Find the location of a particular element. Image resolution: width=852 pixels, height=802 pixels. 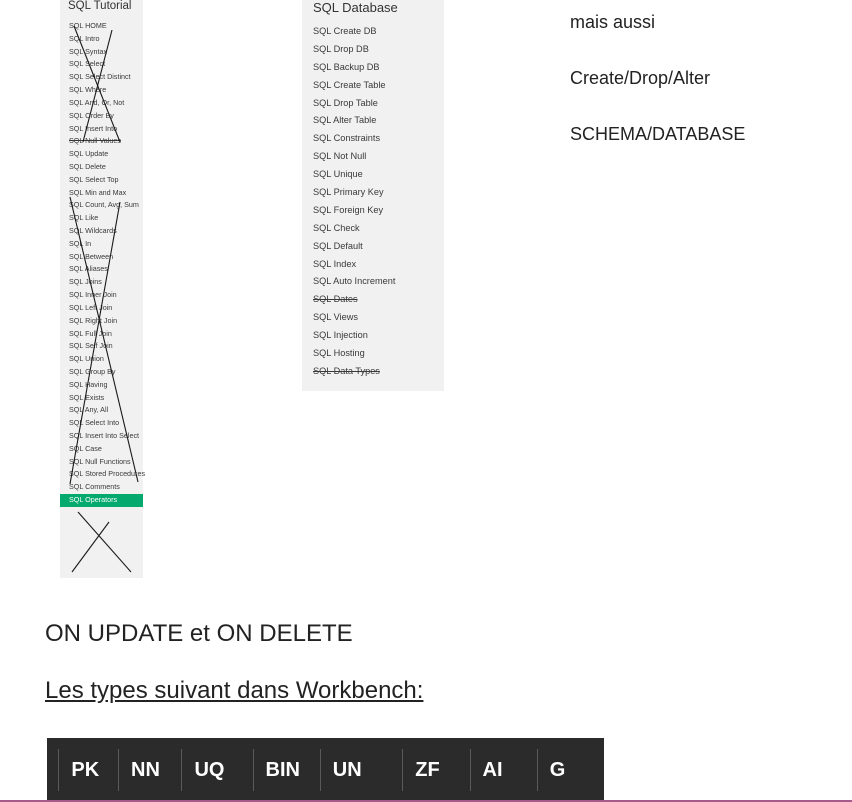

tutorial-menu-item: SQL Full Join is located at coordinates (101, 334).